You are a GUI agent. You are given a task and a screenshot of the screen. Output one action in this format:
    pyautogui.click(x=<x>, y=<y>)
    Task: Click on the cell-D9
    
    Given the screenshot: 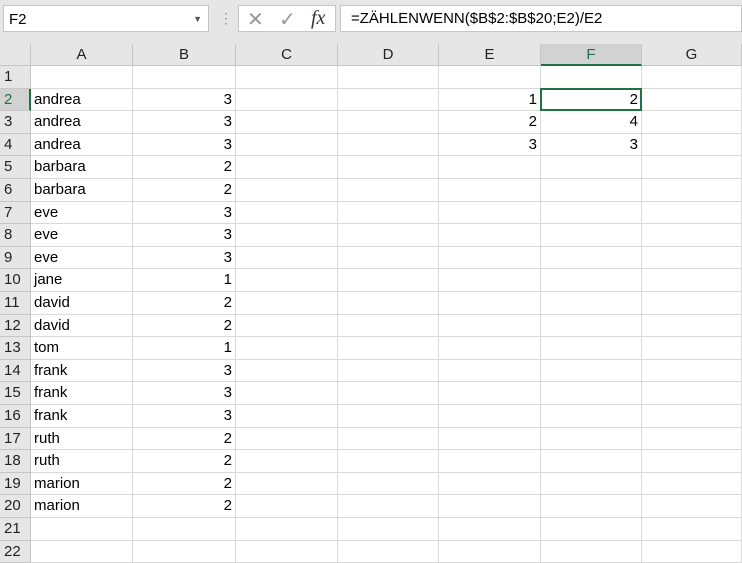 What is the action you would take?
    pyautogui.click(x=388, y=258)
    